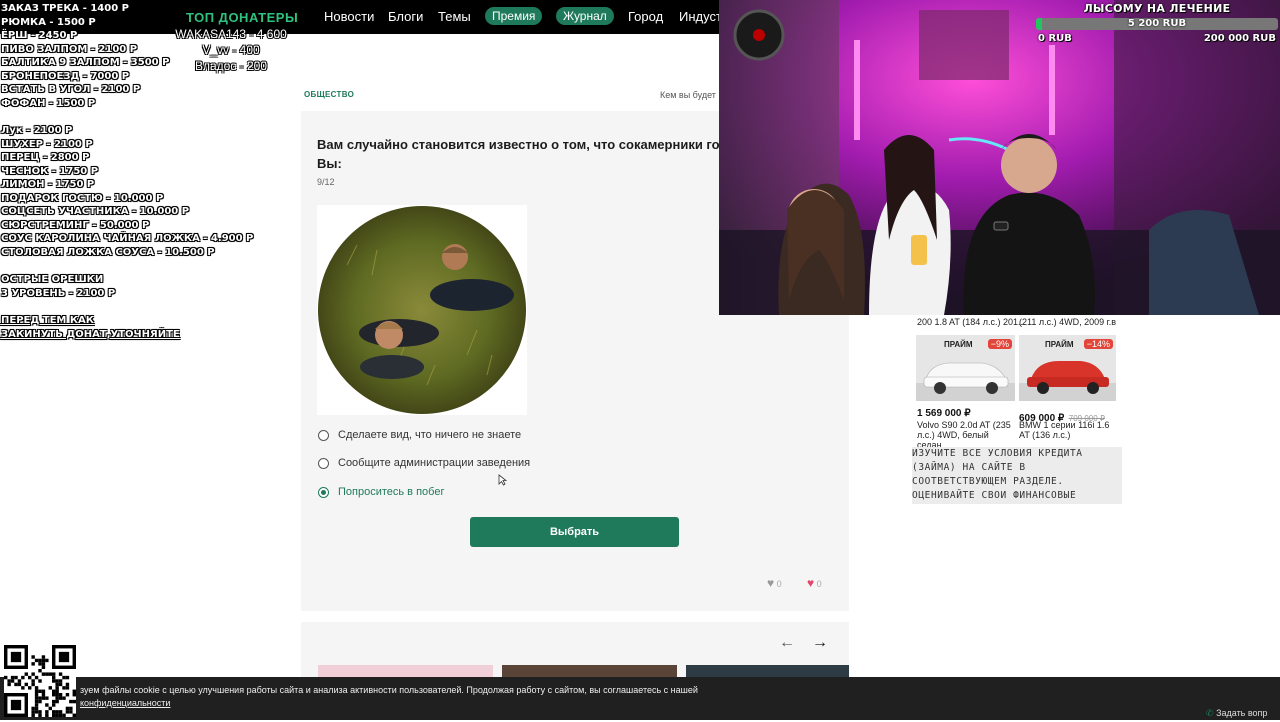 The image size is (1280, 722). I want to click on radio-button-selected, so click(323, 492).